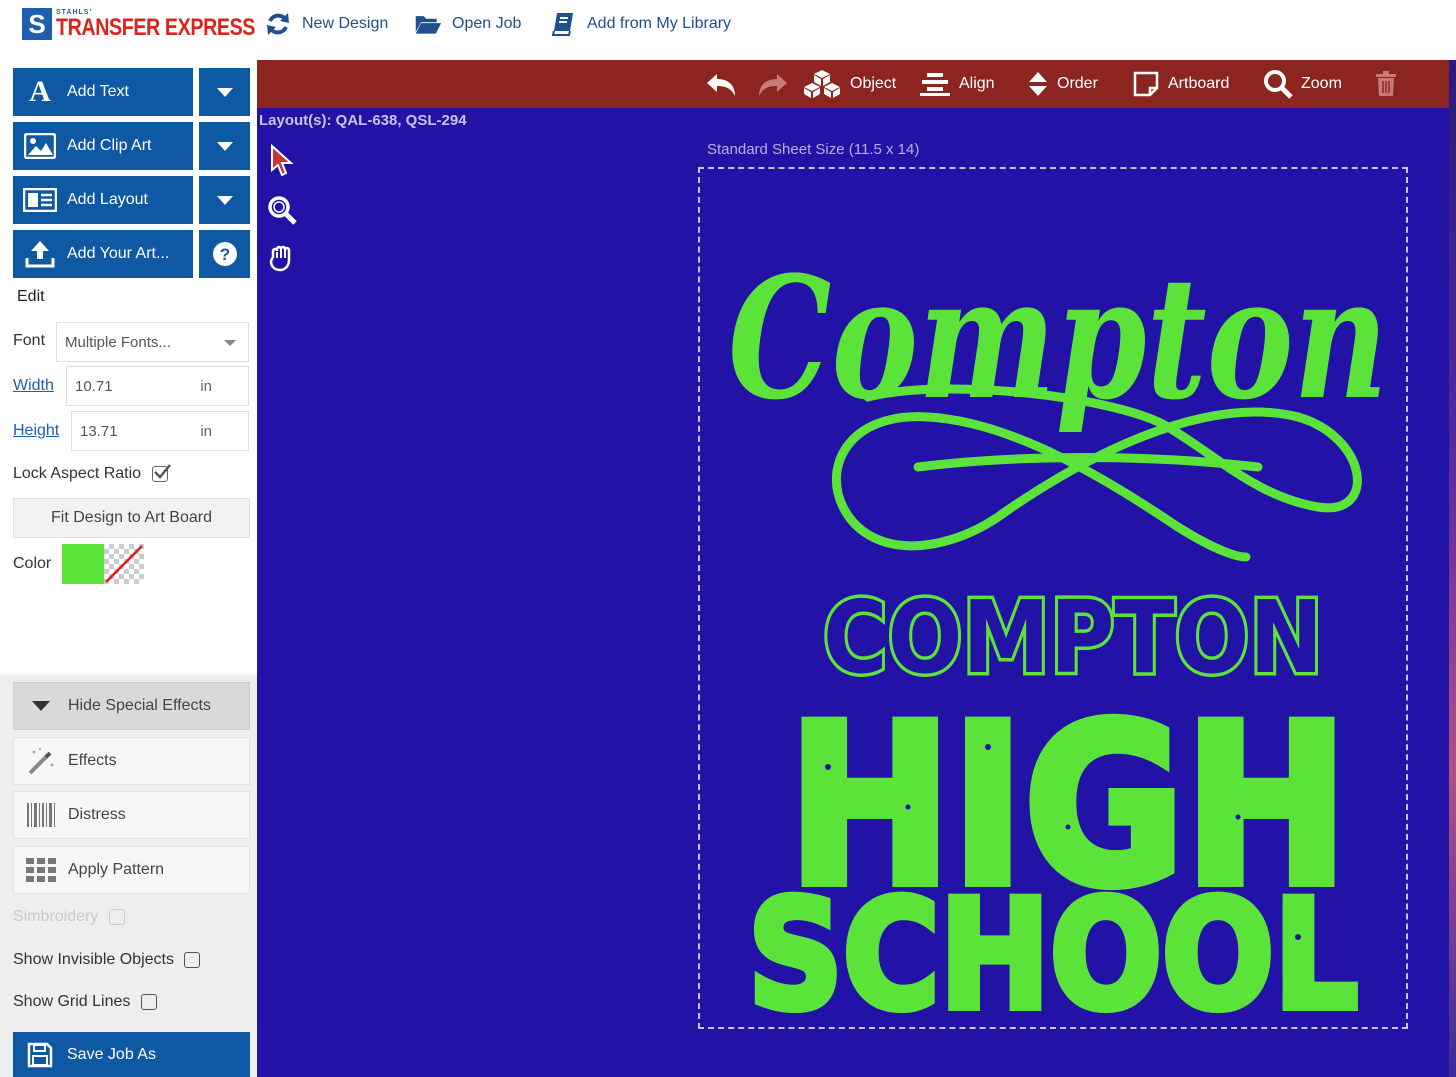 The image size is (1456, 1077). I want to click on add-layout-dropdown, so click(224, 200).